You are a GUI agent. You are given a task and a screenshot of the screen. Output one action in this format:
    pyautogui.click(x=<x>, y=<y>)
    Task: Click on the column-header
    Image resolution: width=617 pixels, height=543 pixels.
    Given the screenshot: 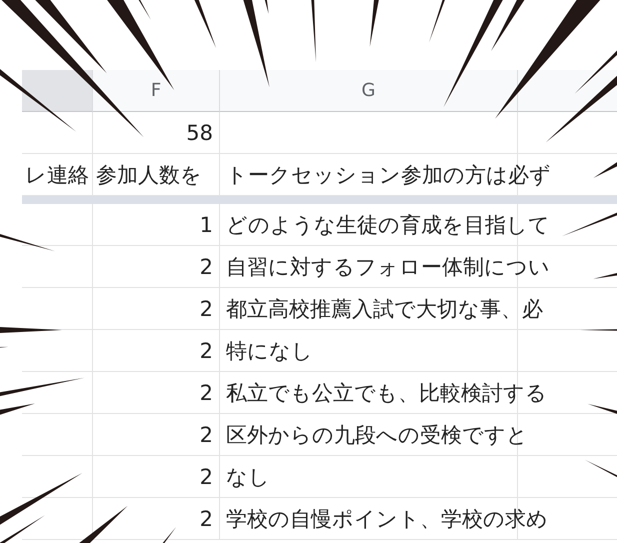 What is the action you would take?
    pyautogui.click(x=57, y=91)
    